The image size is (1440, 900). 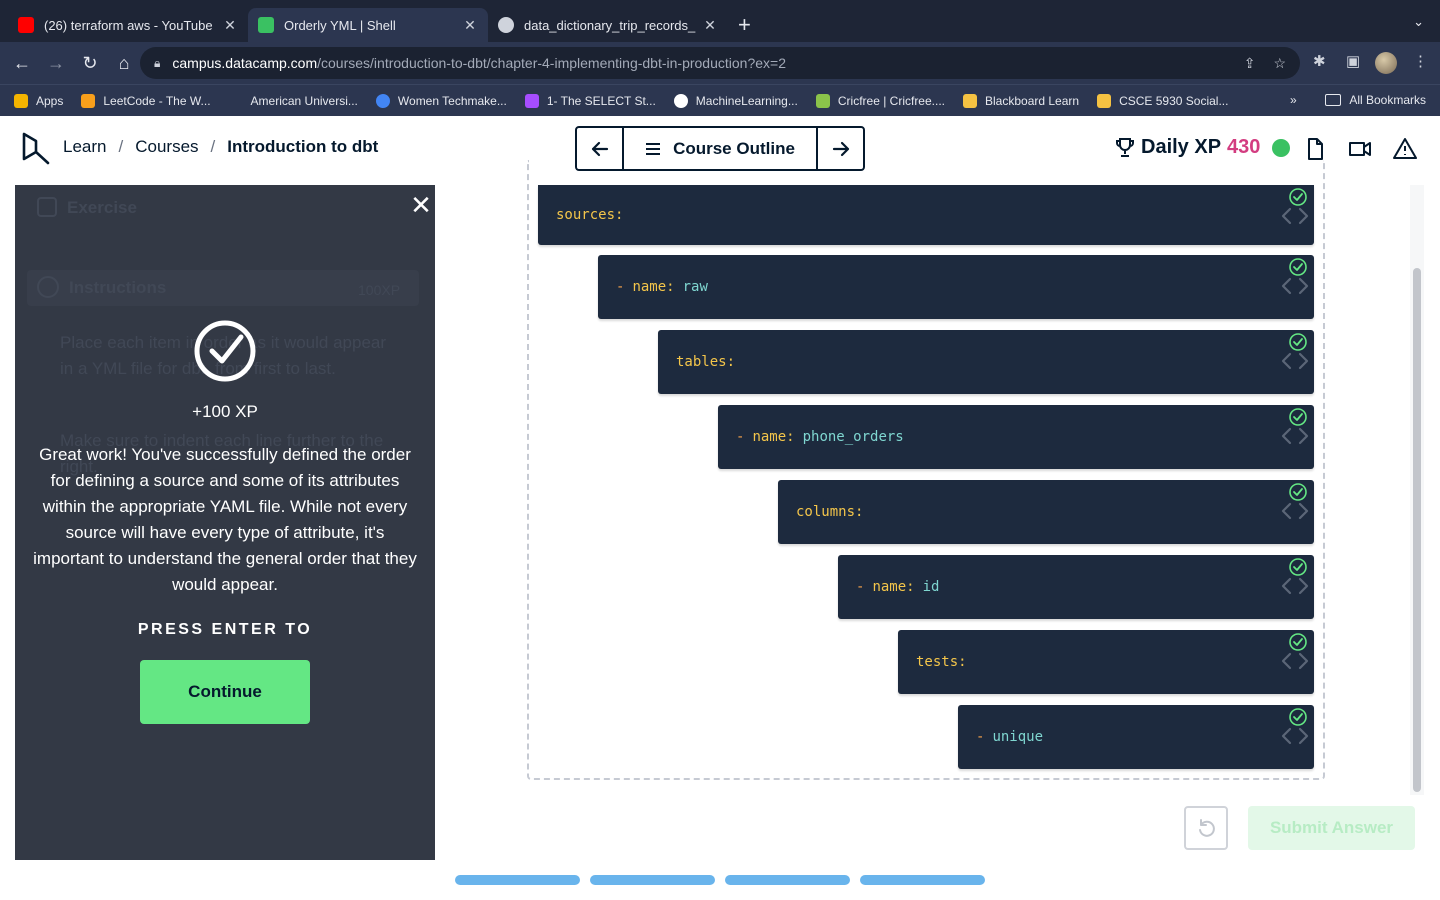 What do you see at coordinates (1417, 530) in the screenshot?
I see `scrollbar-thumb` at bounding box center [1417, 530].